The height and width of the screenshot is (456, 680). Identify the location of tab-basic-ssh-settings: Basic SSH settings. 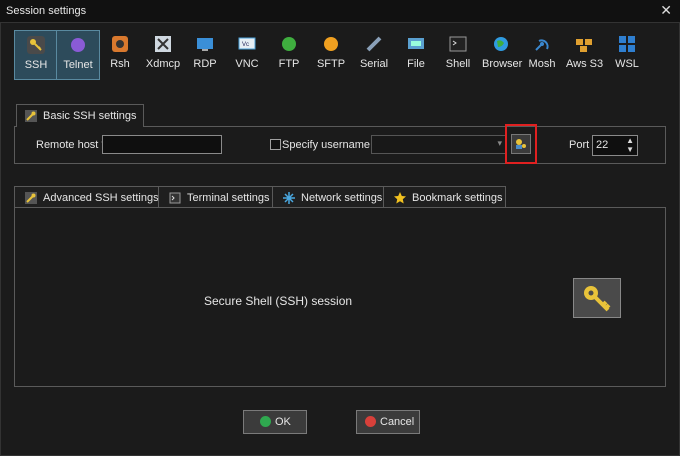
(80, 115).